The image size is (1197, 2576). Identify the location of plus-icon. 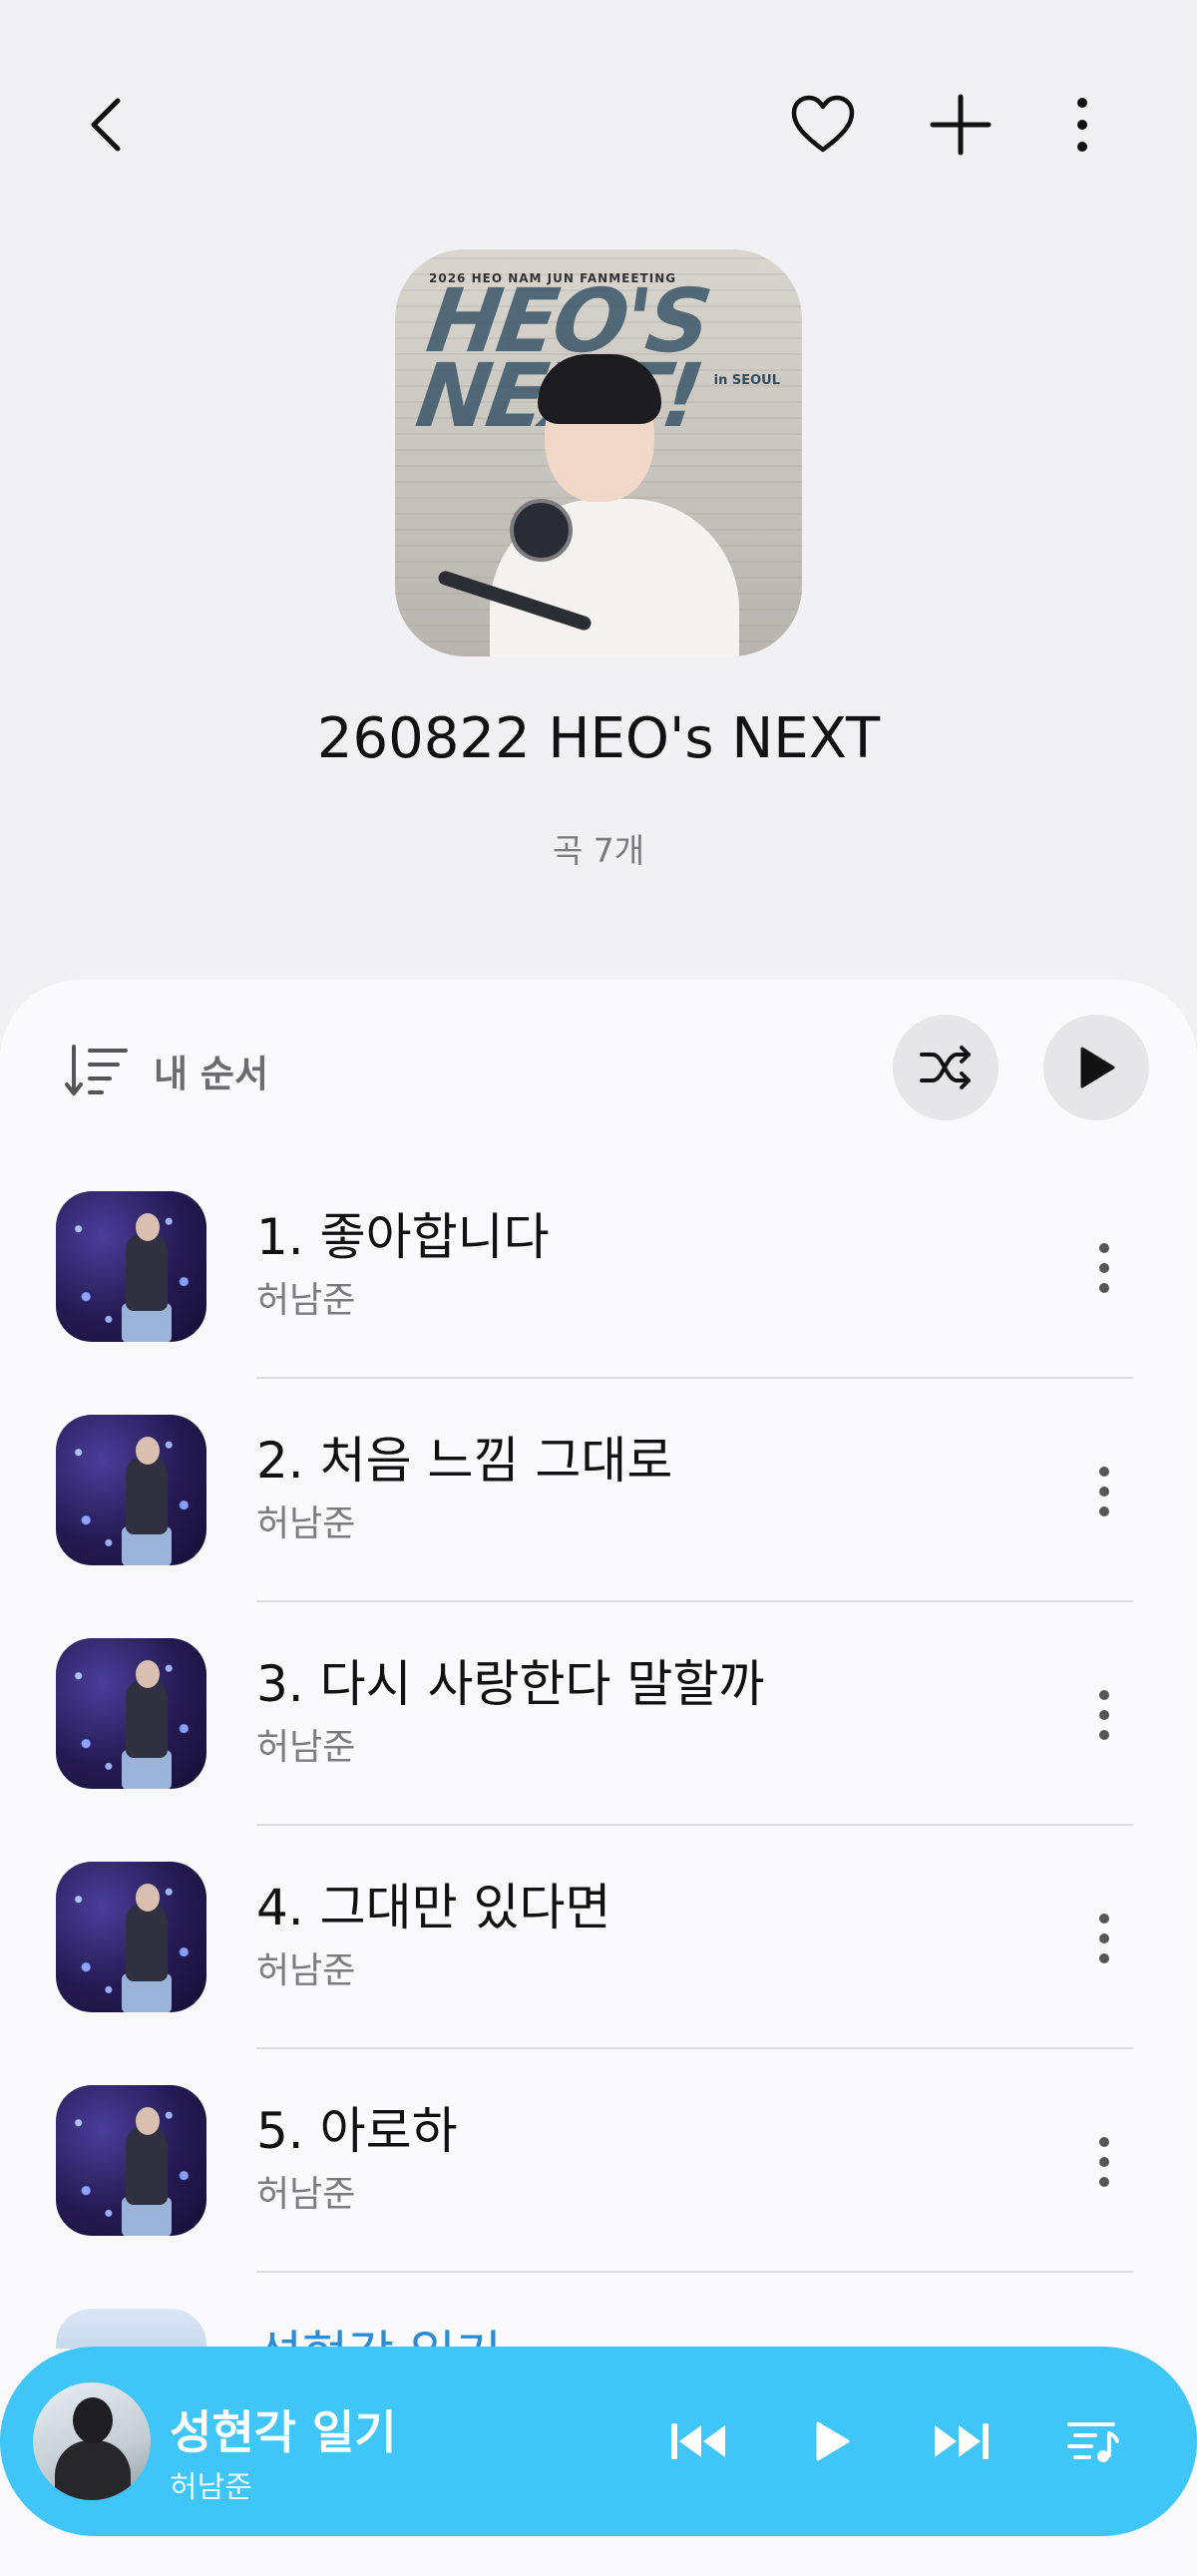
(961, 125).